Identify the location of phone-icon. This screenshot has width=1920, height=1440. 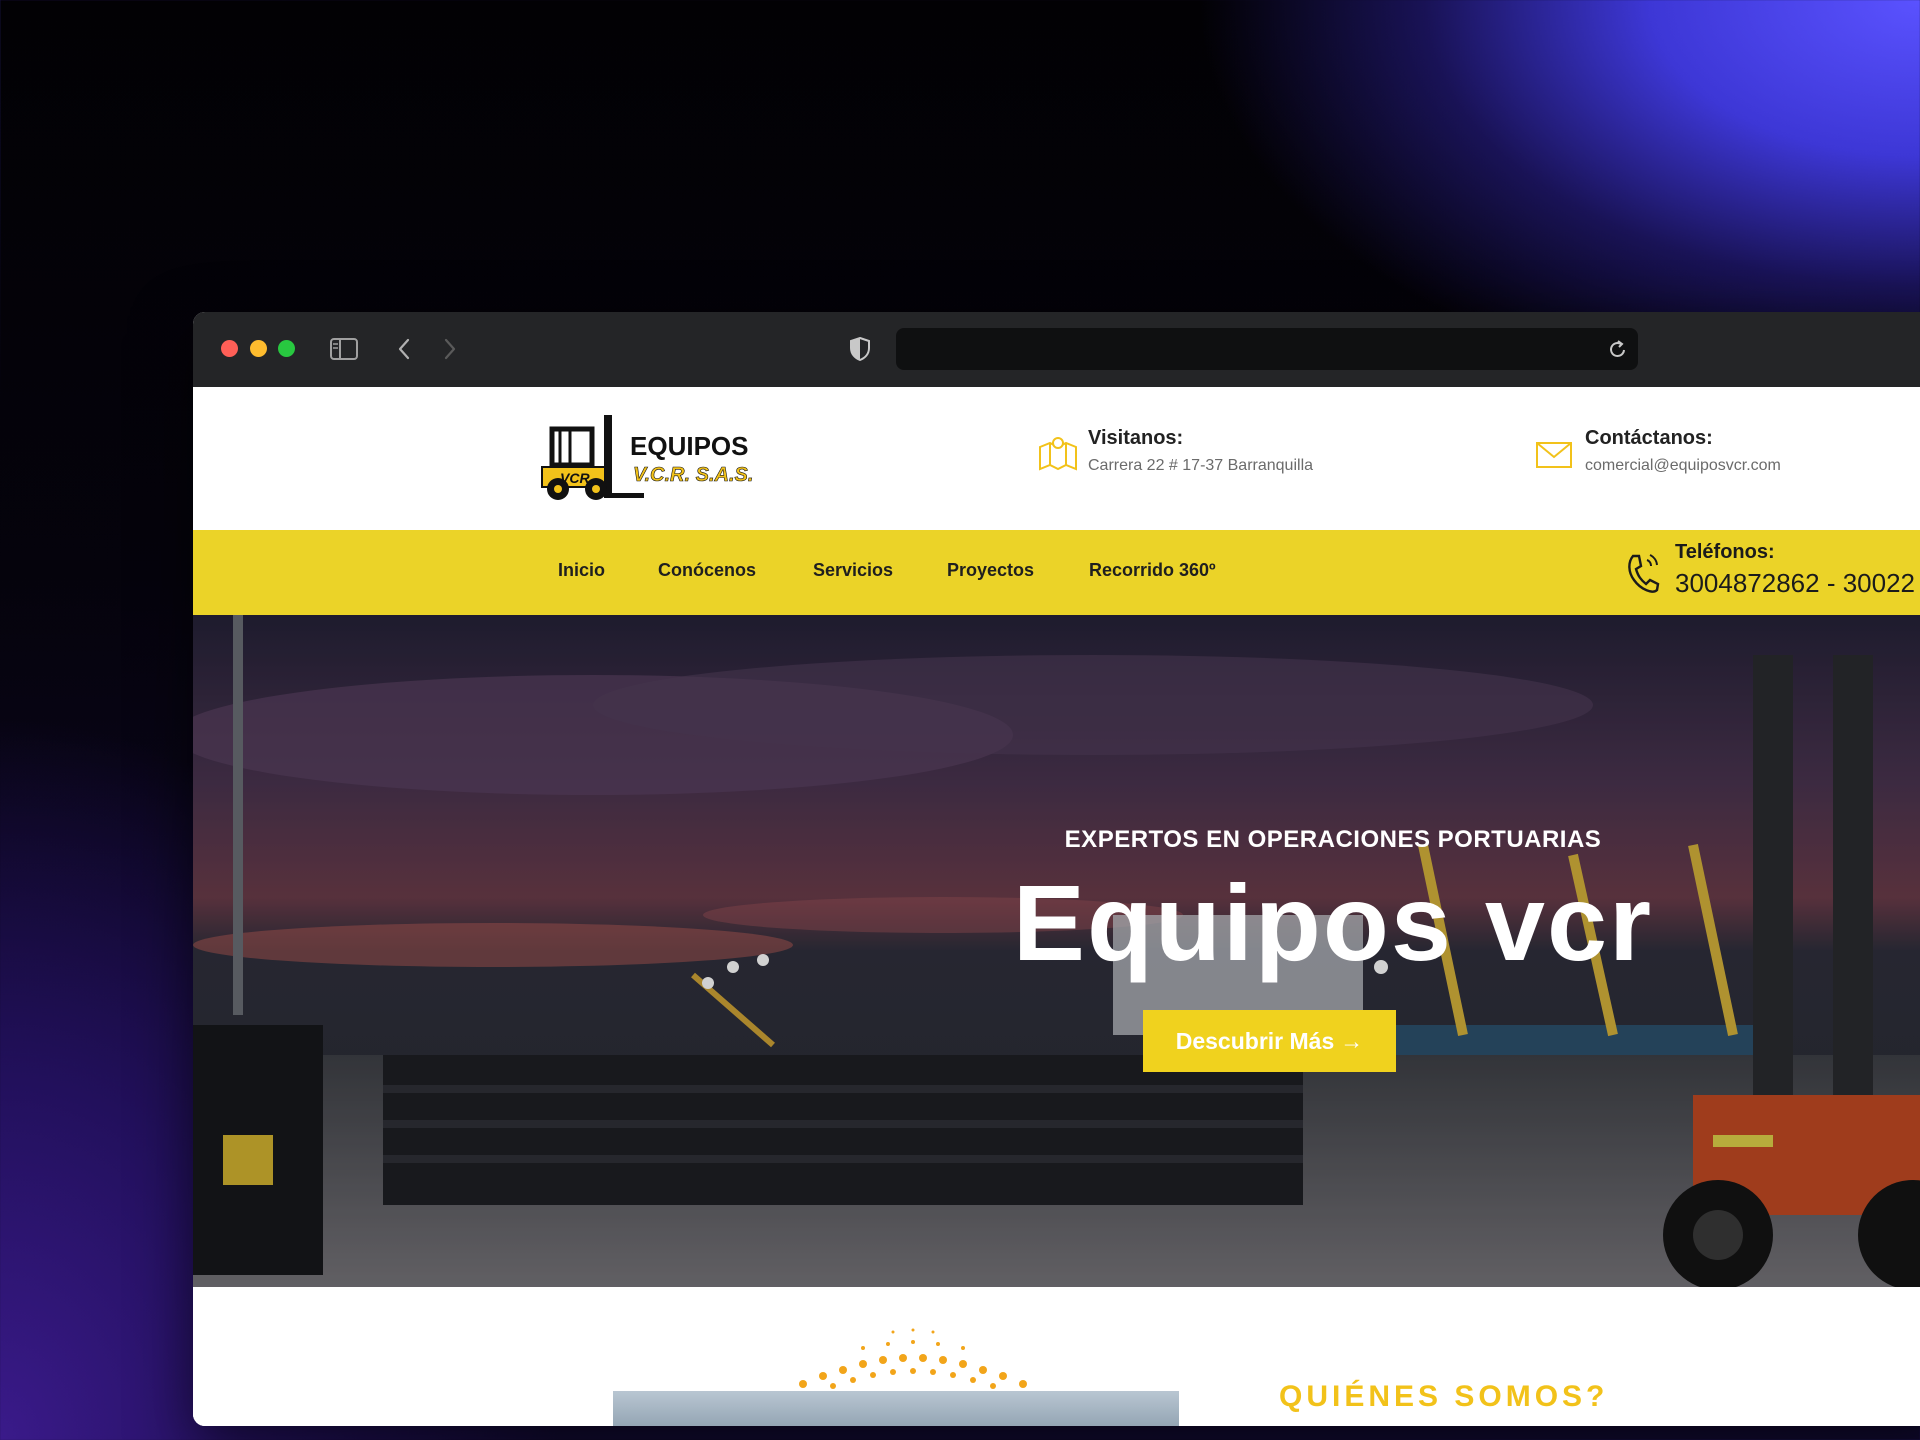
(1643, 575).